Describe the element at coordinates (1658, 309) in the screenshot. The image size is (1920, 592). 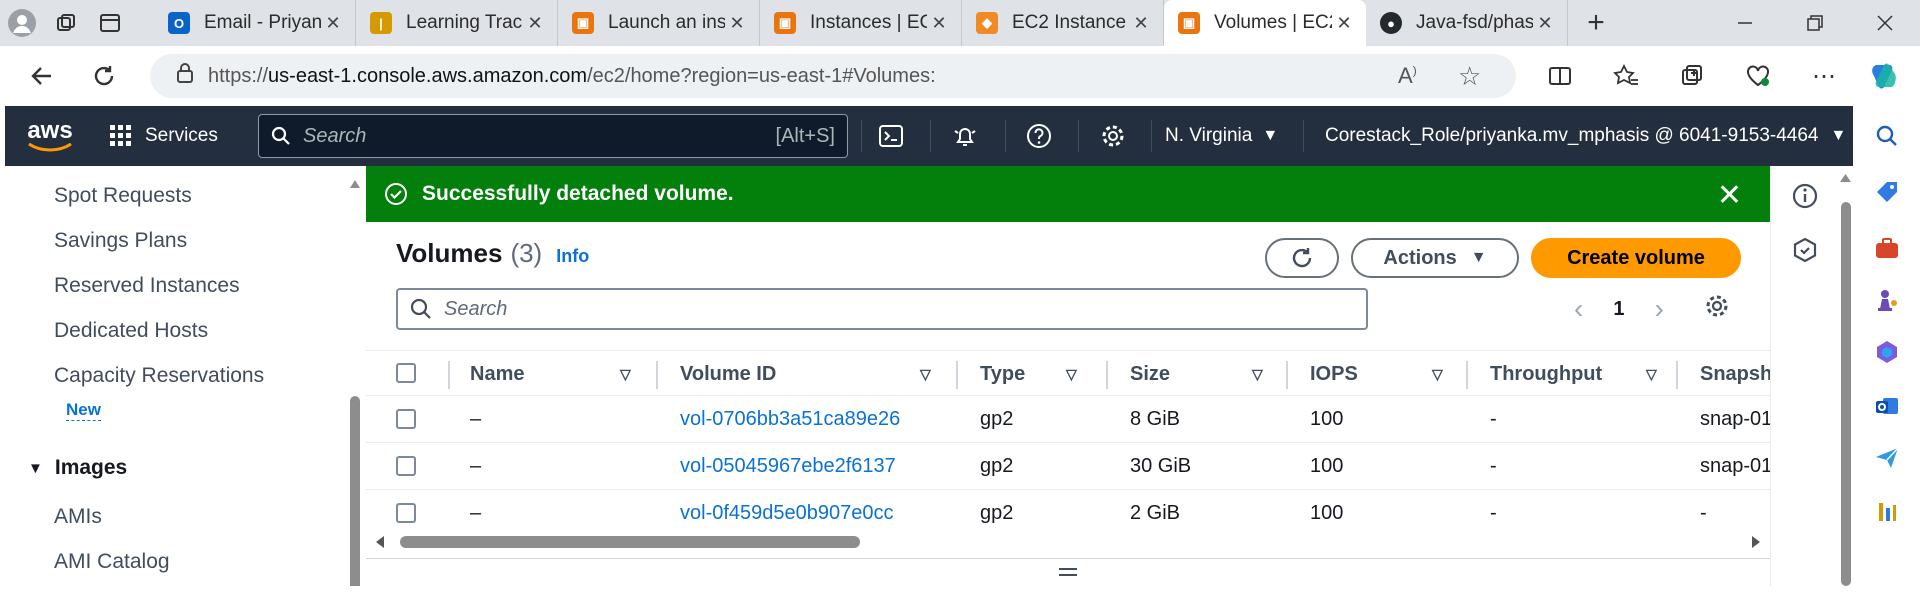
I see `next-page-icon: ›` at that location.